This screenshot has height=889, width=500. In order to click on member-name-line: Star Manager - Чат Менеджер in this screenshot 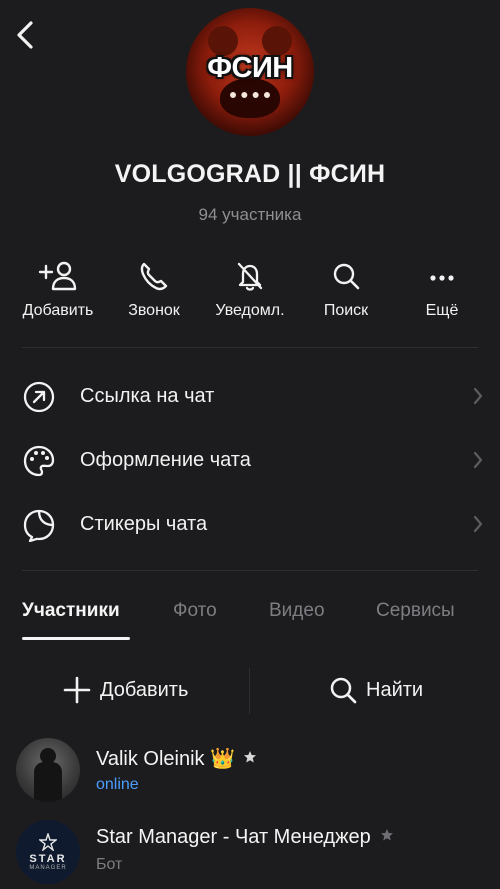, I will do `click(245, 837)`.